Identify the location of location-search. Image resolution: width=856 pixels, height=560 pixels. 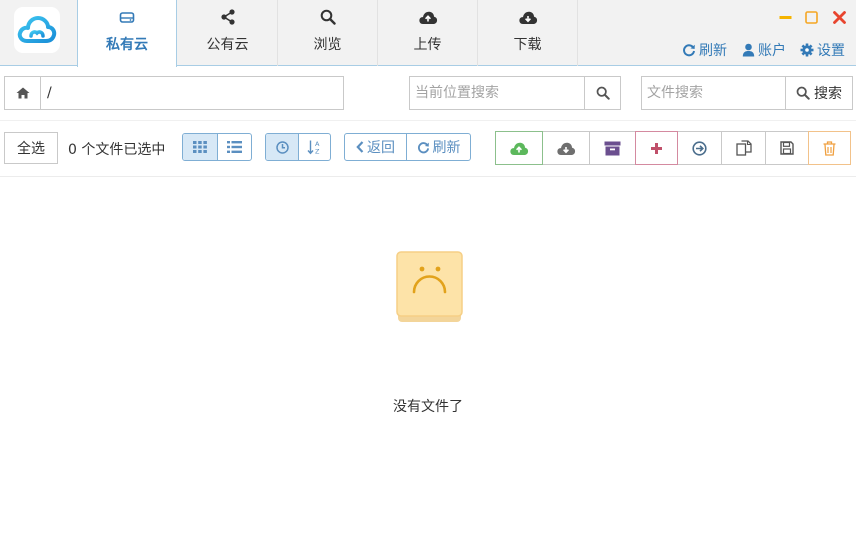
(515, 93).